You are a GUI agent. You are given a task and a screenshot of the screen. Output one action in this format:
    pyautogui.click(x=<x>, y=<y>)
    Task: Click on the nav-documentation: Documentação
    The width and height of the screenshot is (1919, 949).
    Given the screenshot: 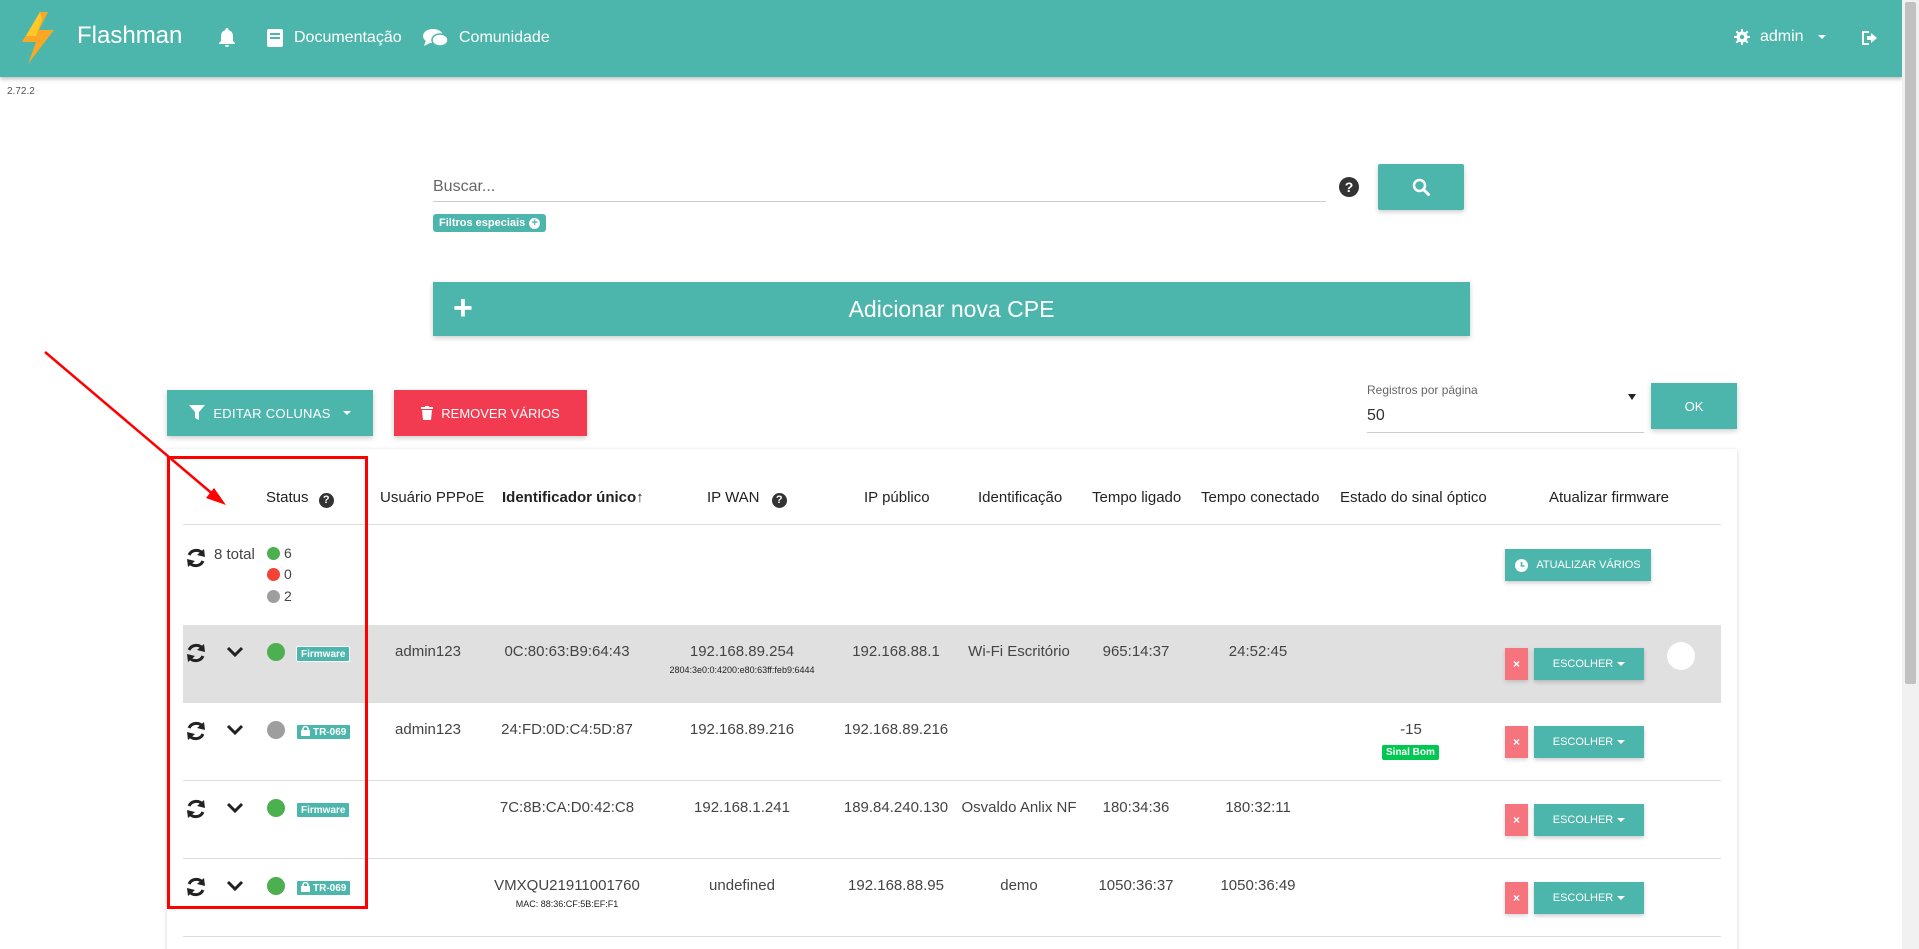 What is the action you would take?
    pyautogui.click(x=334, y=38)
    